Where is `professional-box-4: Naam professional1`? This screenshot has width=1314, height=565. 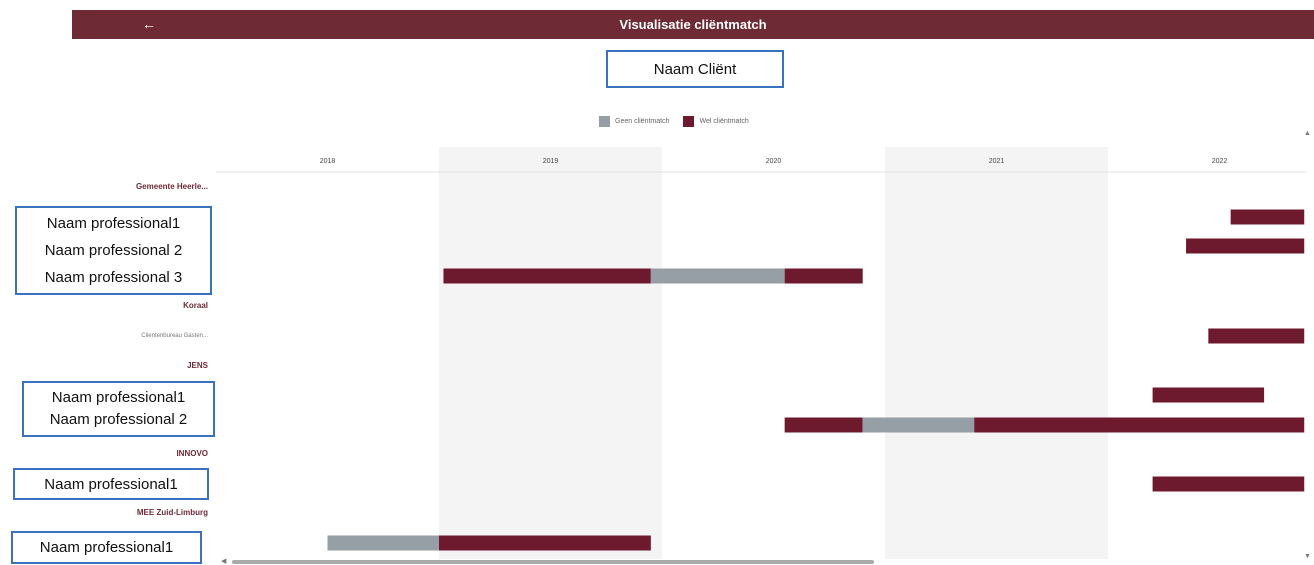
professional-box-4: Naam professional1 is located at coordinates (106, 547).